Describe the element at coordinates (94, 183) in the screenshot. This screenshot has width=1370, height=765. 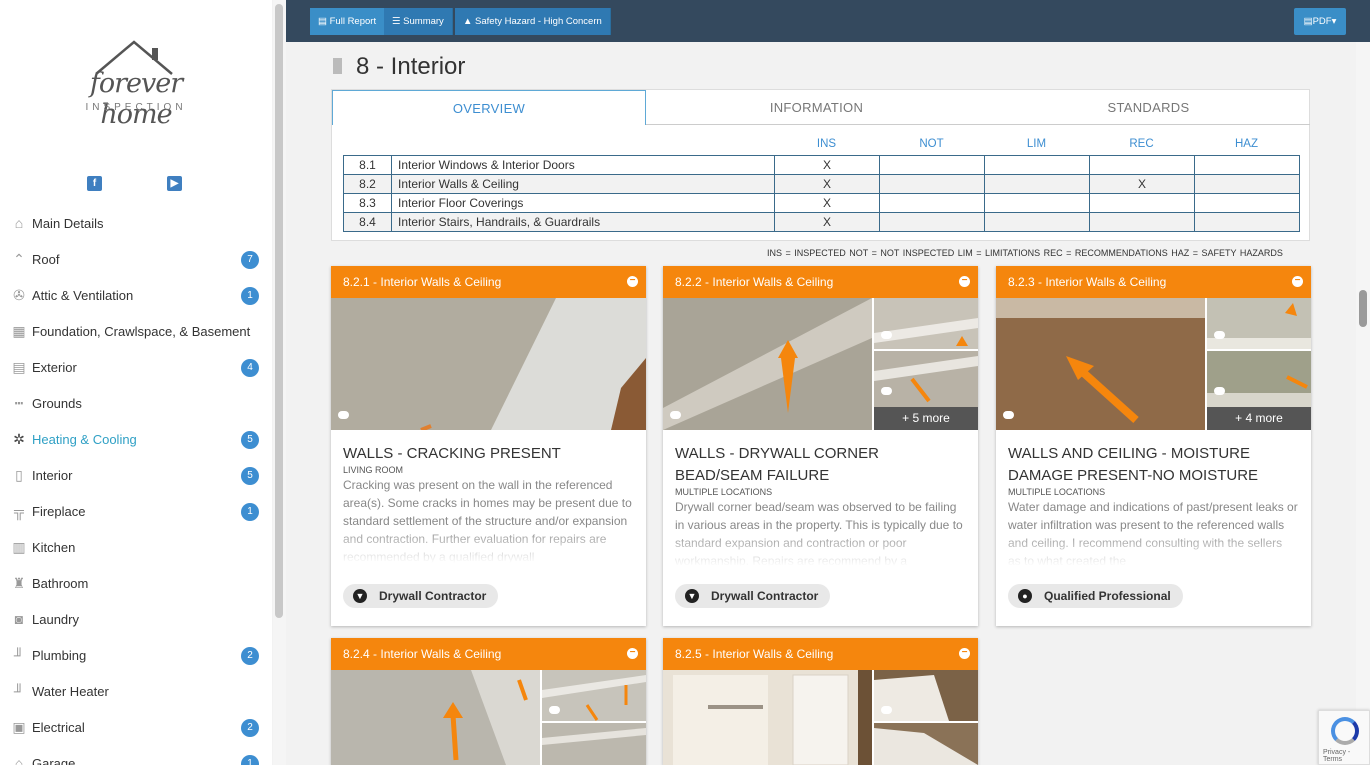
I see `facebook-icon: f` at that location.